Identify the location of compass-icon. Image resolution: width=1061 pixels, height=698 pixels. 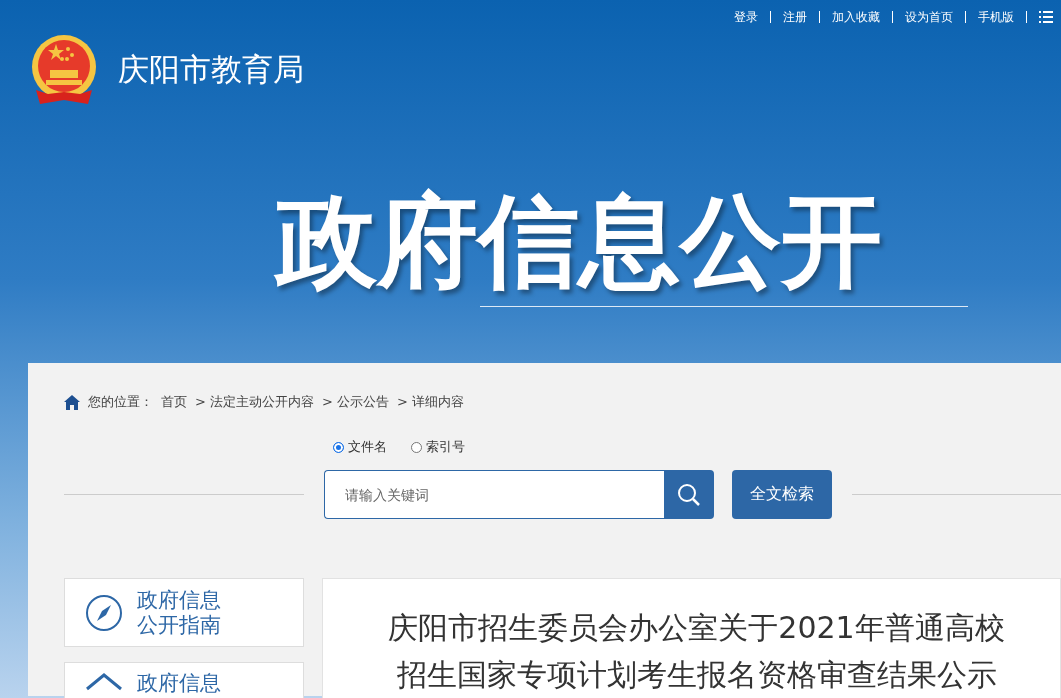
(104, 612).